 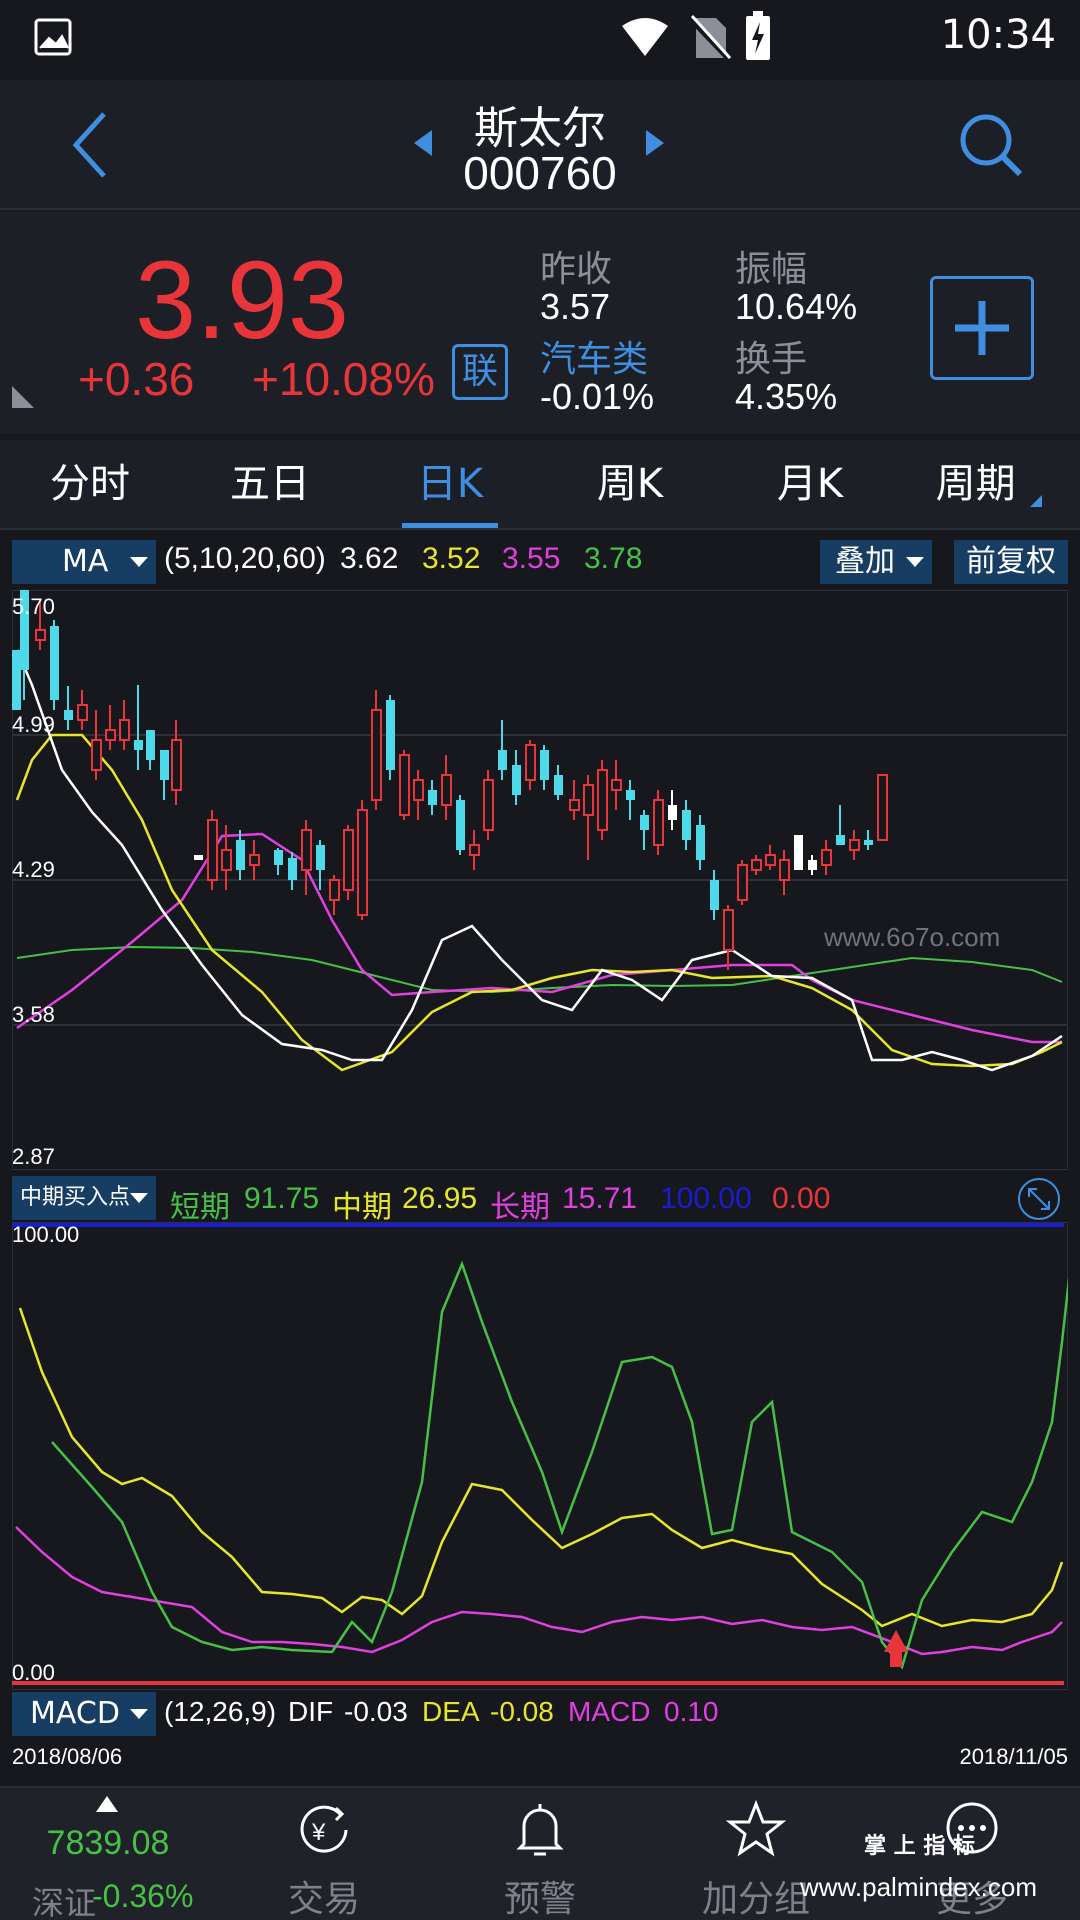 What do you see at coordinates (801, 1198) in the screenshot?
I see `indicator-lower-value: 0.00` at bounding box center [801, 1198].